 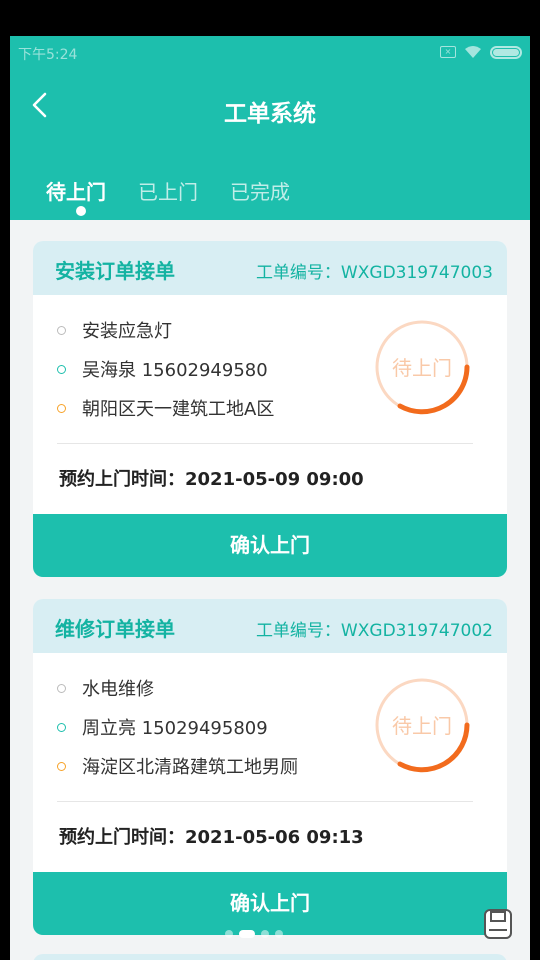 I want to click on appointment-time: 预约上门时间：2021-05-06 09:13, so click(x=211, y=837).